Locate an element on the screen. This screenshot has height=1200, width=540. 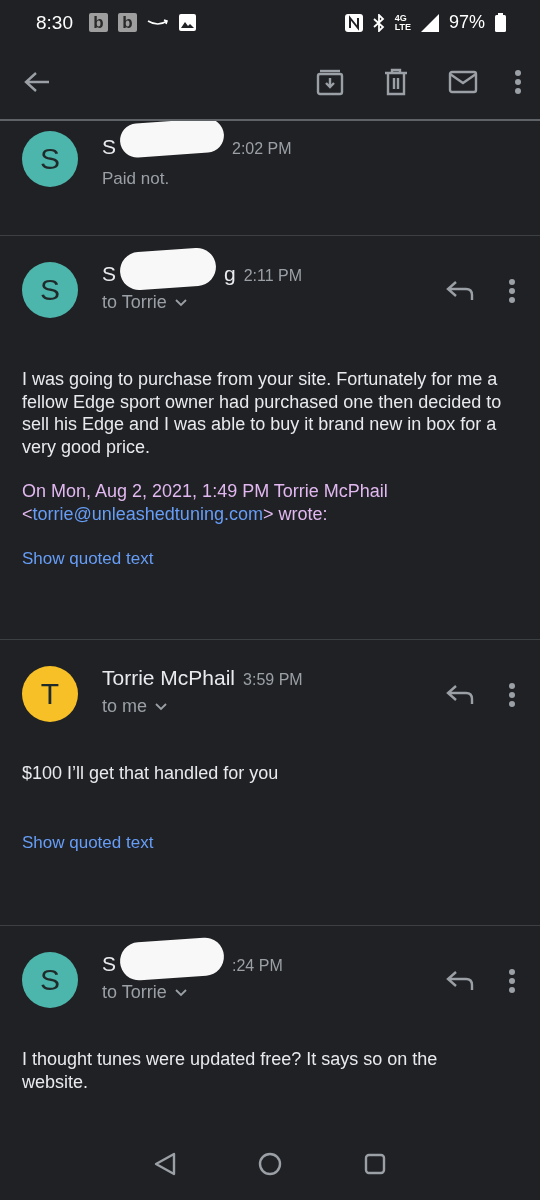
message-time: 2:11 PM is located at coordinates (273, 276).